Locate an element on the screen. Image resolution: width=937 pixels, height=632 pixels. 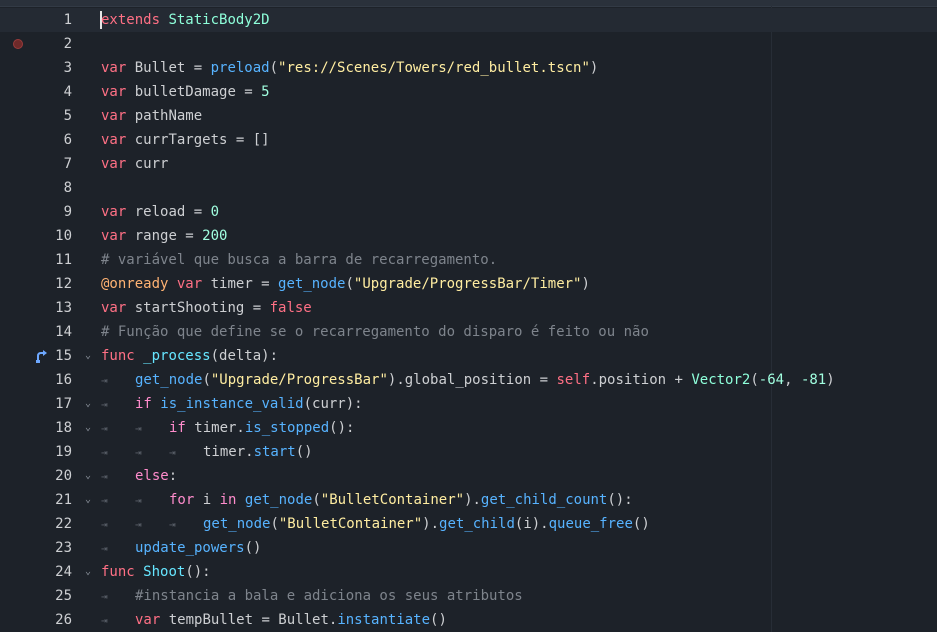
code-text: extends StaticBody2D is located at coordinates (185, 20).